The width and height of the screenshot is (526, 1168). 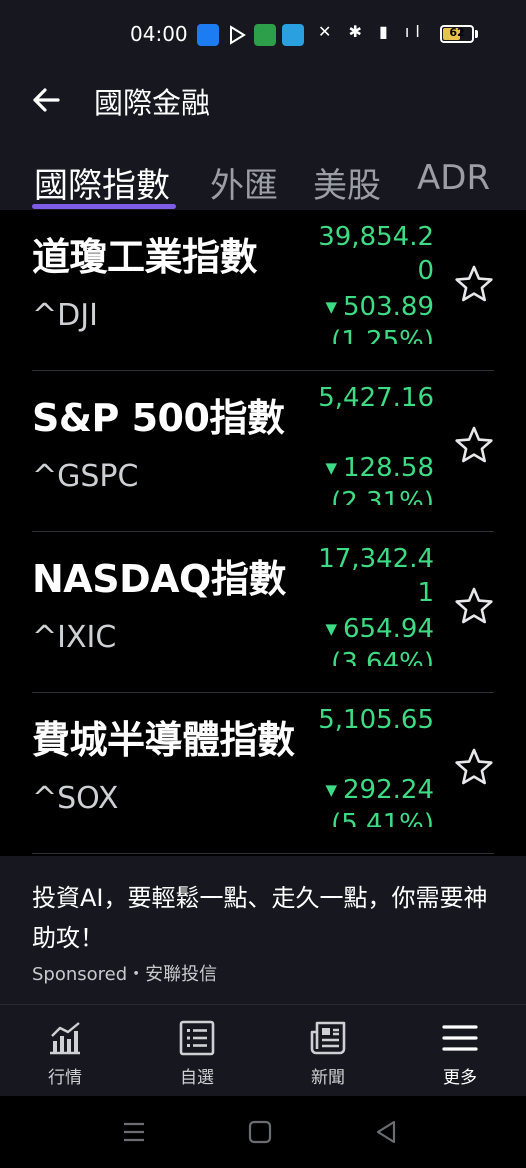 I want to click on back-triangle-icon, so click(x=386, y=1132).